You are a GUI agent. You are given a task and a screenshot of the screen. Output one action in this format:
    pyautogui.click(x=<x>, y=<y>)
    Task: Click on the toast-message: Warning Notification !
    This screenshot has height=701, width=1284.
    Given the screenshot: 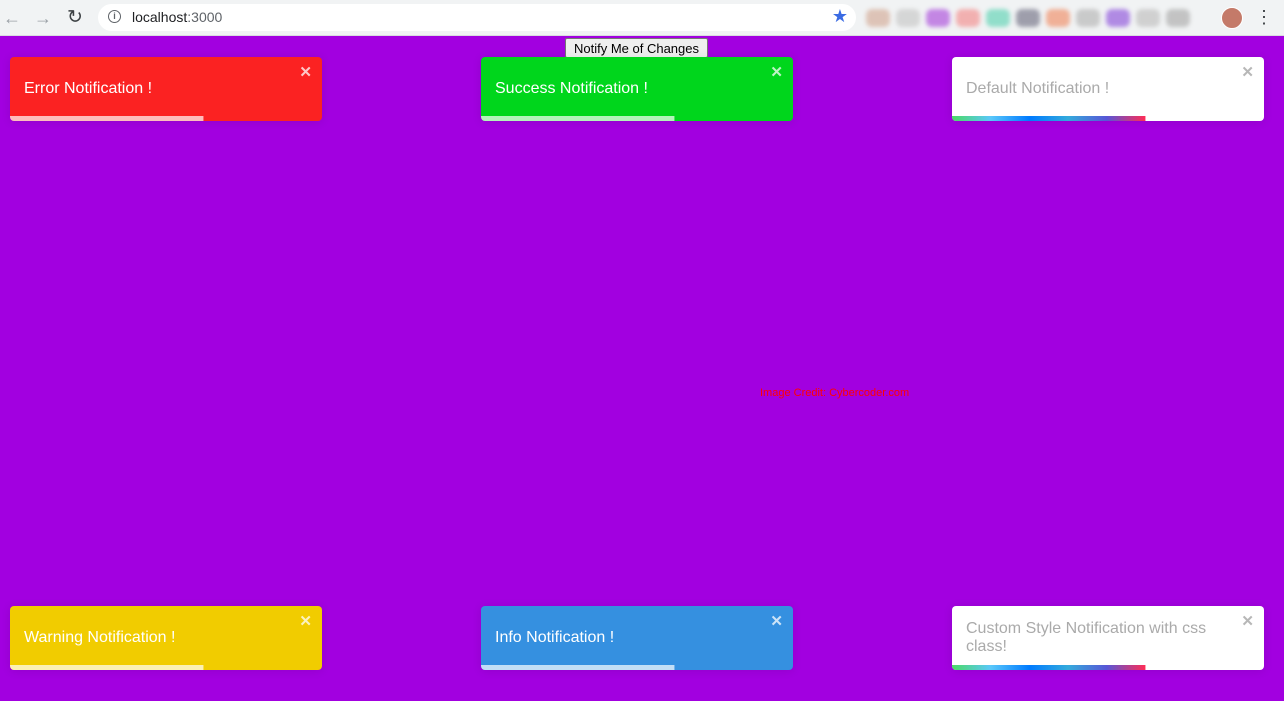 What is the action you would take?
    pyautogui.click(x=100, y=637)
    